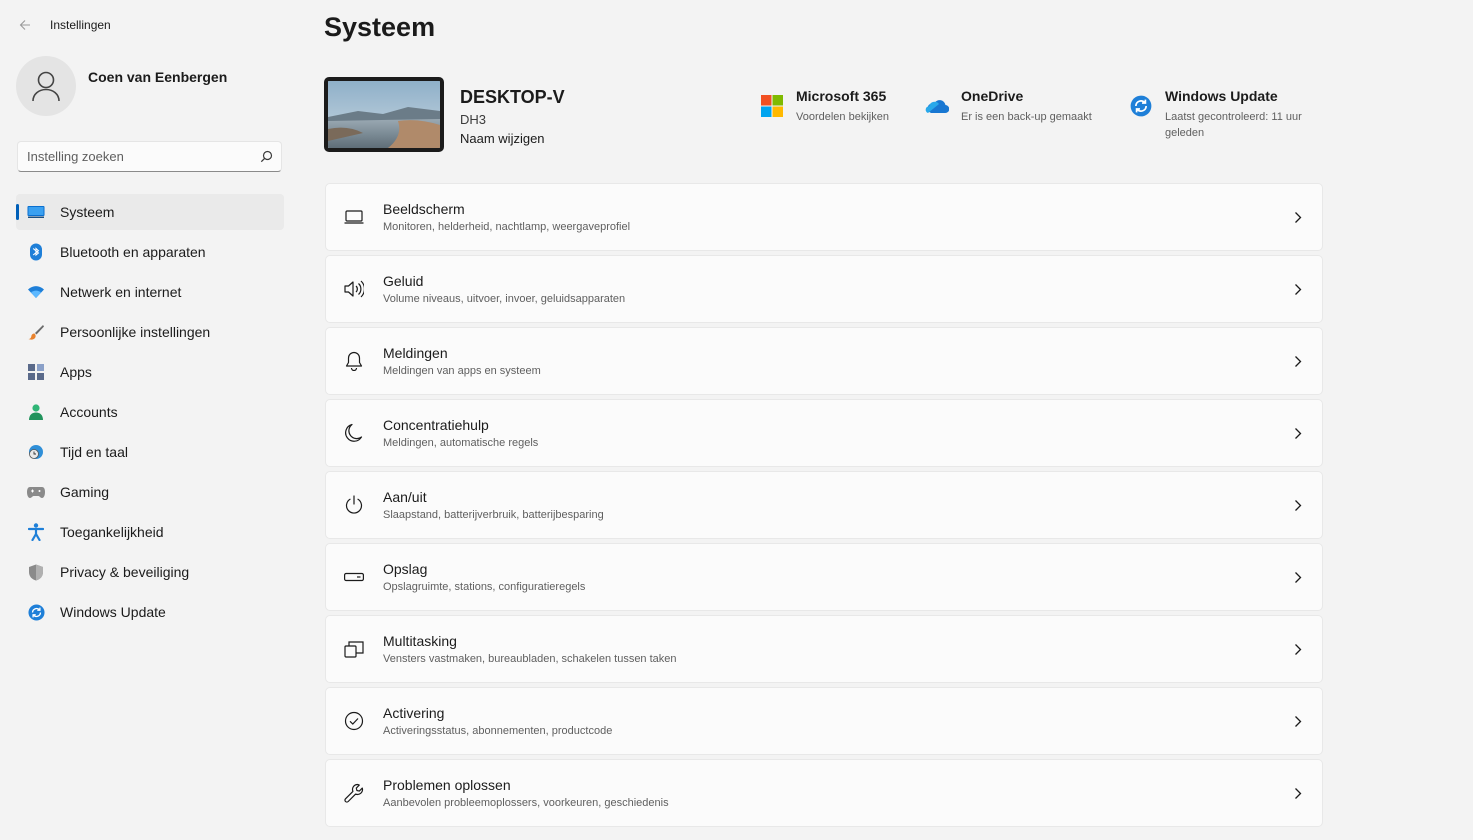  I want to click on sidebar-item-windows-update: Windows Update, so click(150, 612).